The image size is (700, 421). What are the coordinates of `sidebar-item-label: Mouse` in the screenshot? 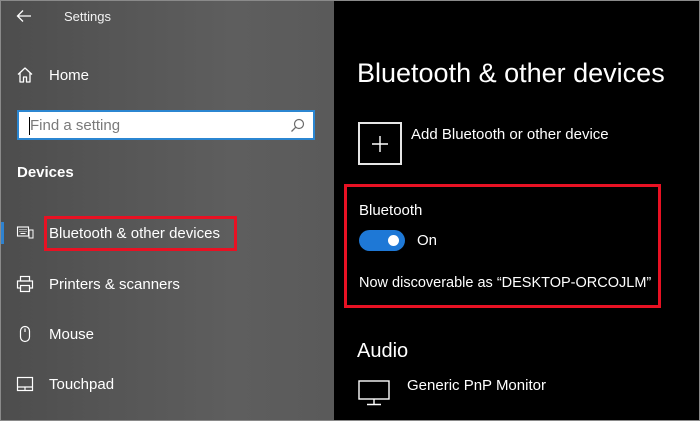 It's located at (72, 334).